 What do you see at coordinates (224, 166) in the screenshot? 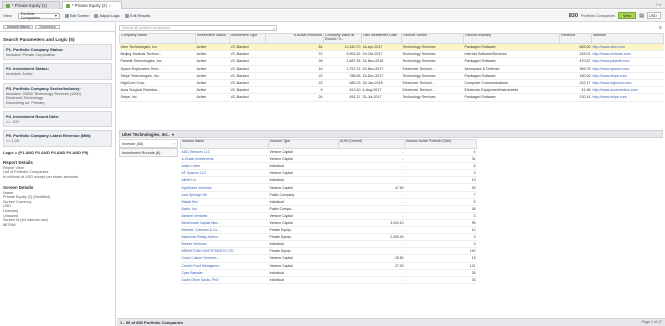
I see `table-cell: Adam Leber` at bounding box center [224, 166].